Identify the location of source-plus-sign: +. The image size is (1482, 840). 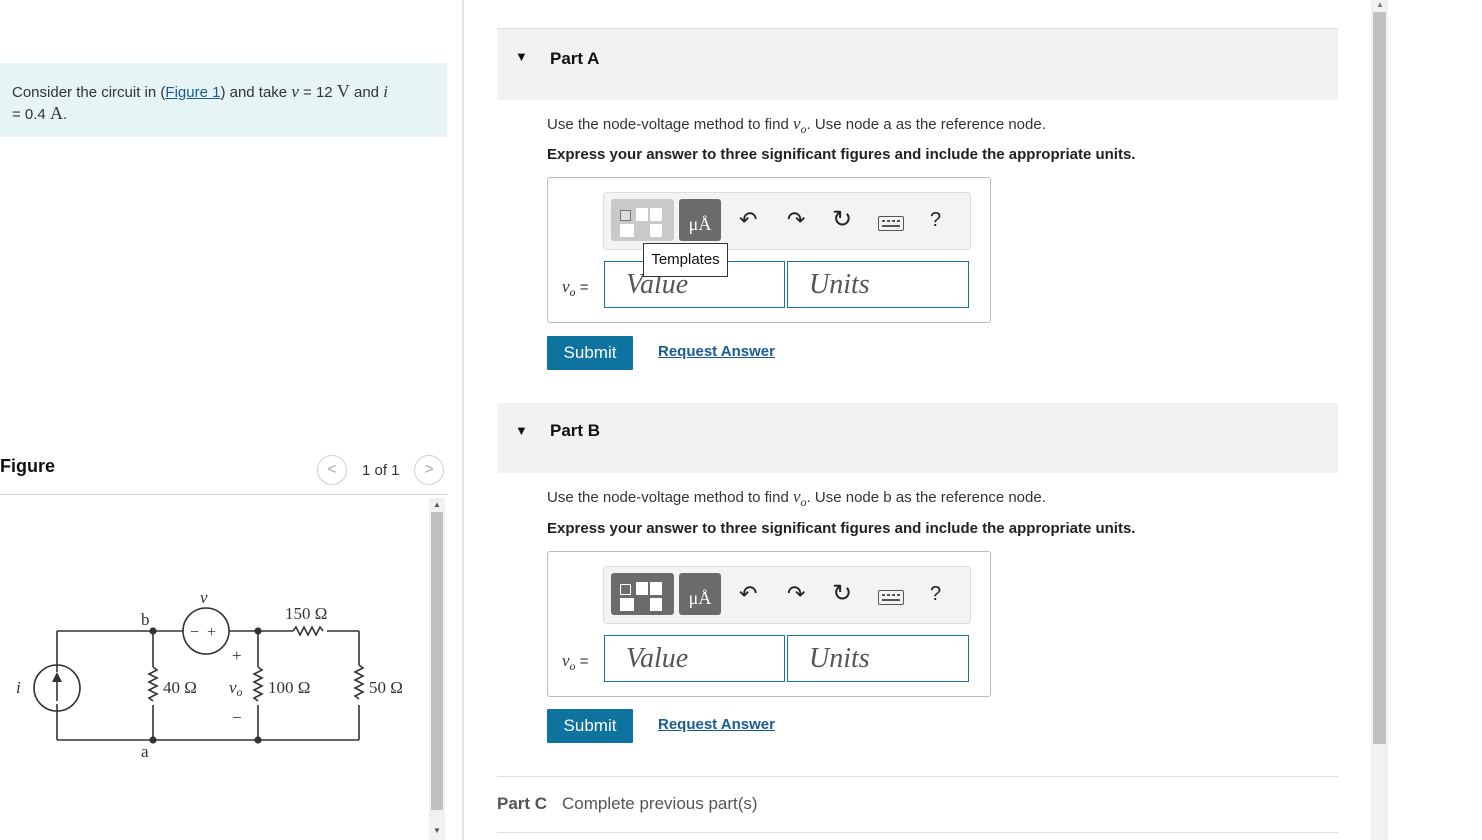
(211, 632).